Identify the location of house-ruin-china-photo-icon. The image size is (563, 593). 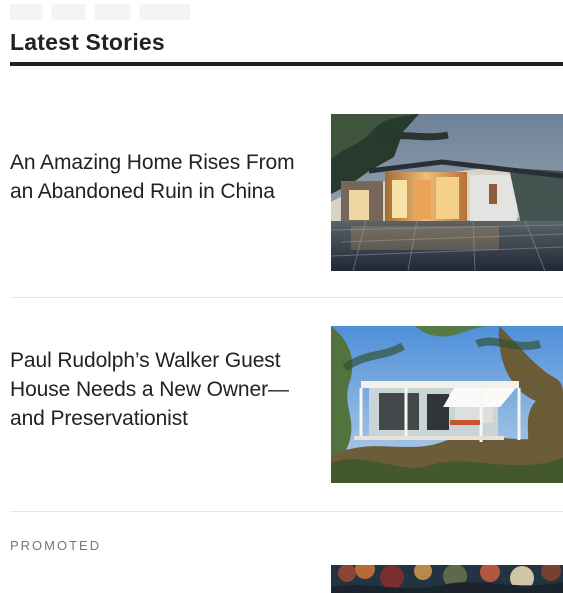
(447, 192).